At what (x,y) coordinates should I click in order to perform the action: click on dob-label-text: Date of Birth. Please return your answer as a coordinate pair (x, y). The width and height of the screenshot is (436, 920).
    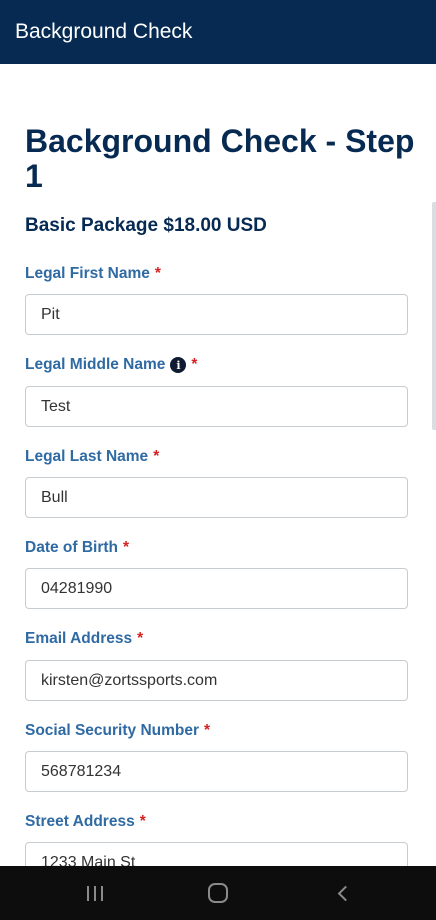
    Looking at the image, I should click on (71, 547).